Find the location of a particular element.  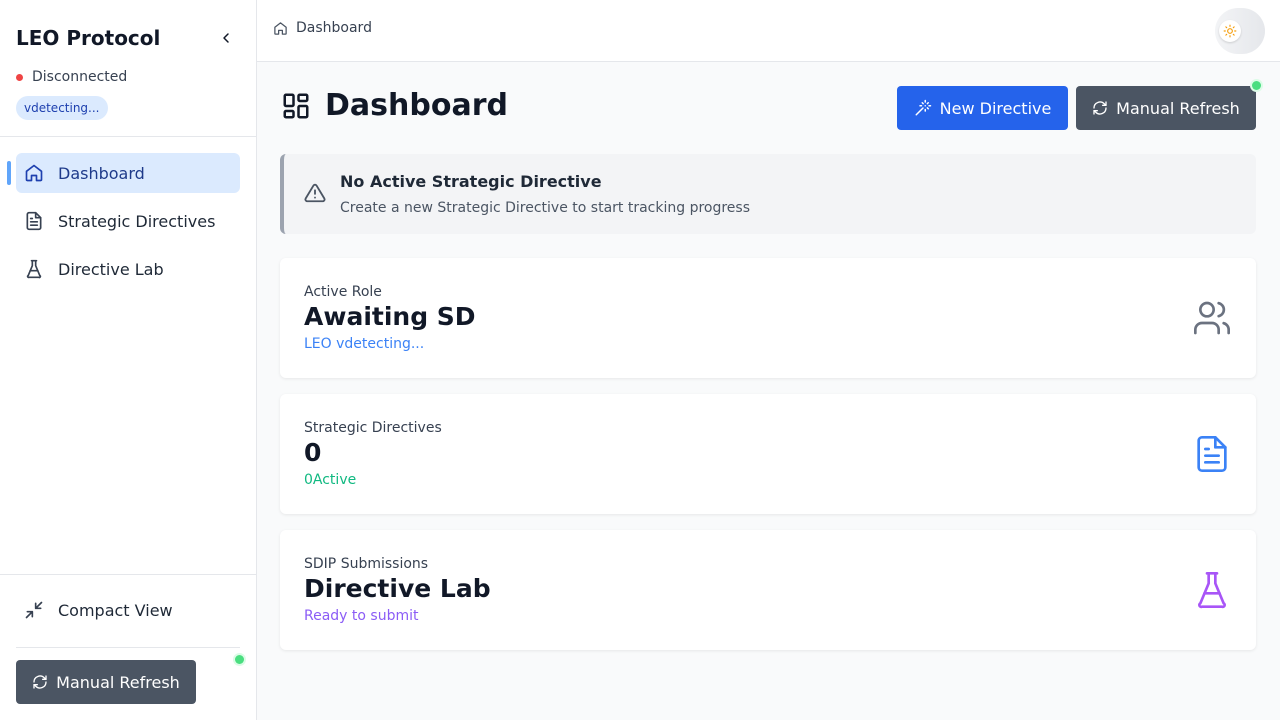

card-subtext: Ready to submit is located at coordinates (361, 616).